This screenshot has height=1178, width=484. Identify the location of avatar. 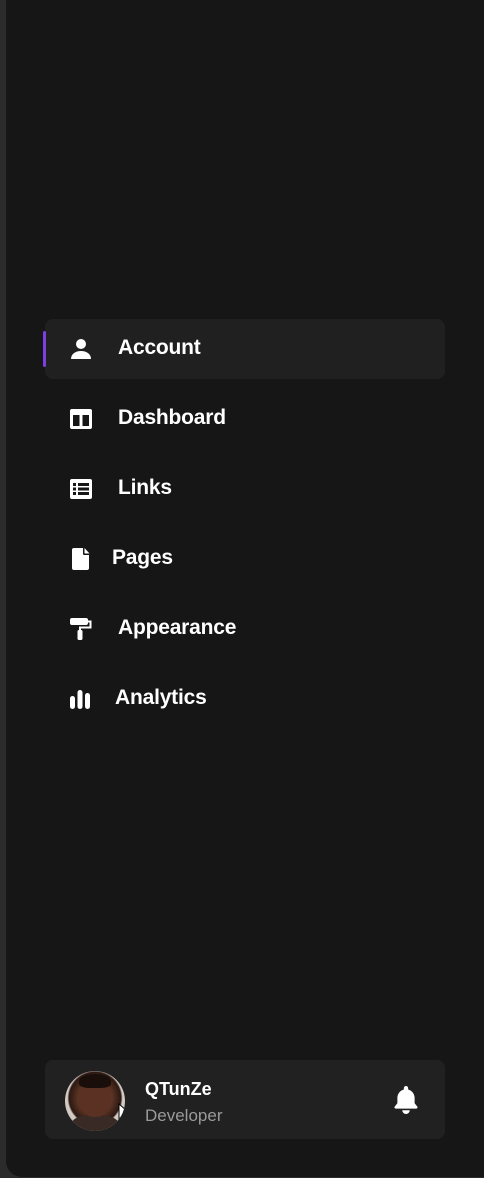
(95, 1101).